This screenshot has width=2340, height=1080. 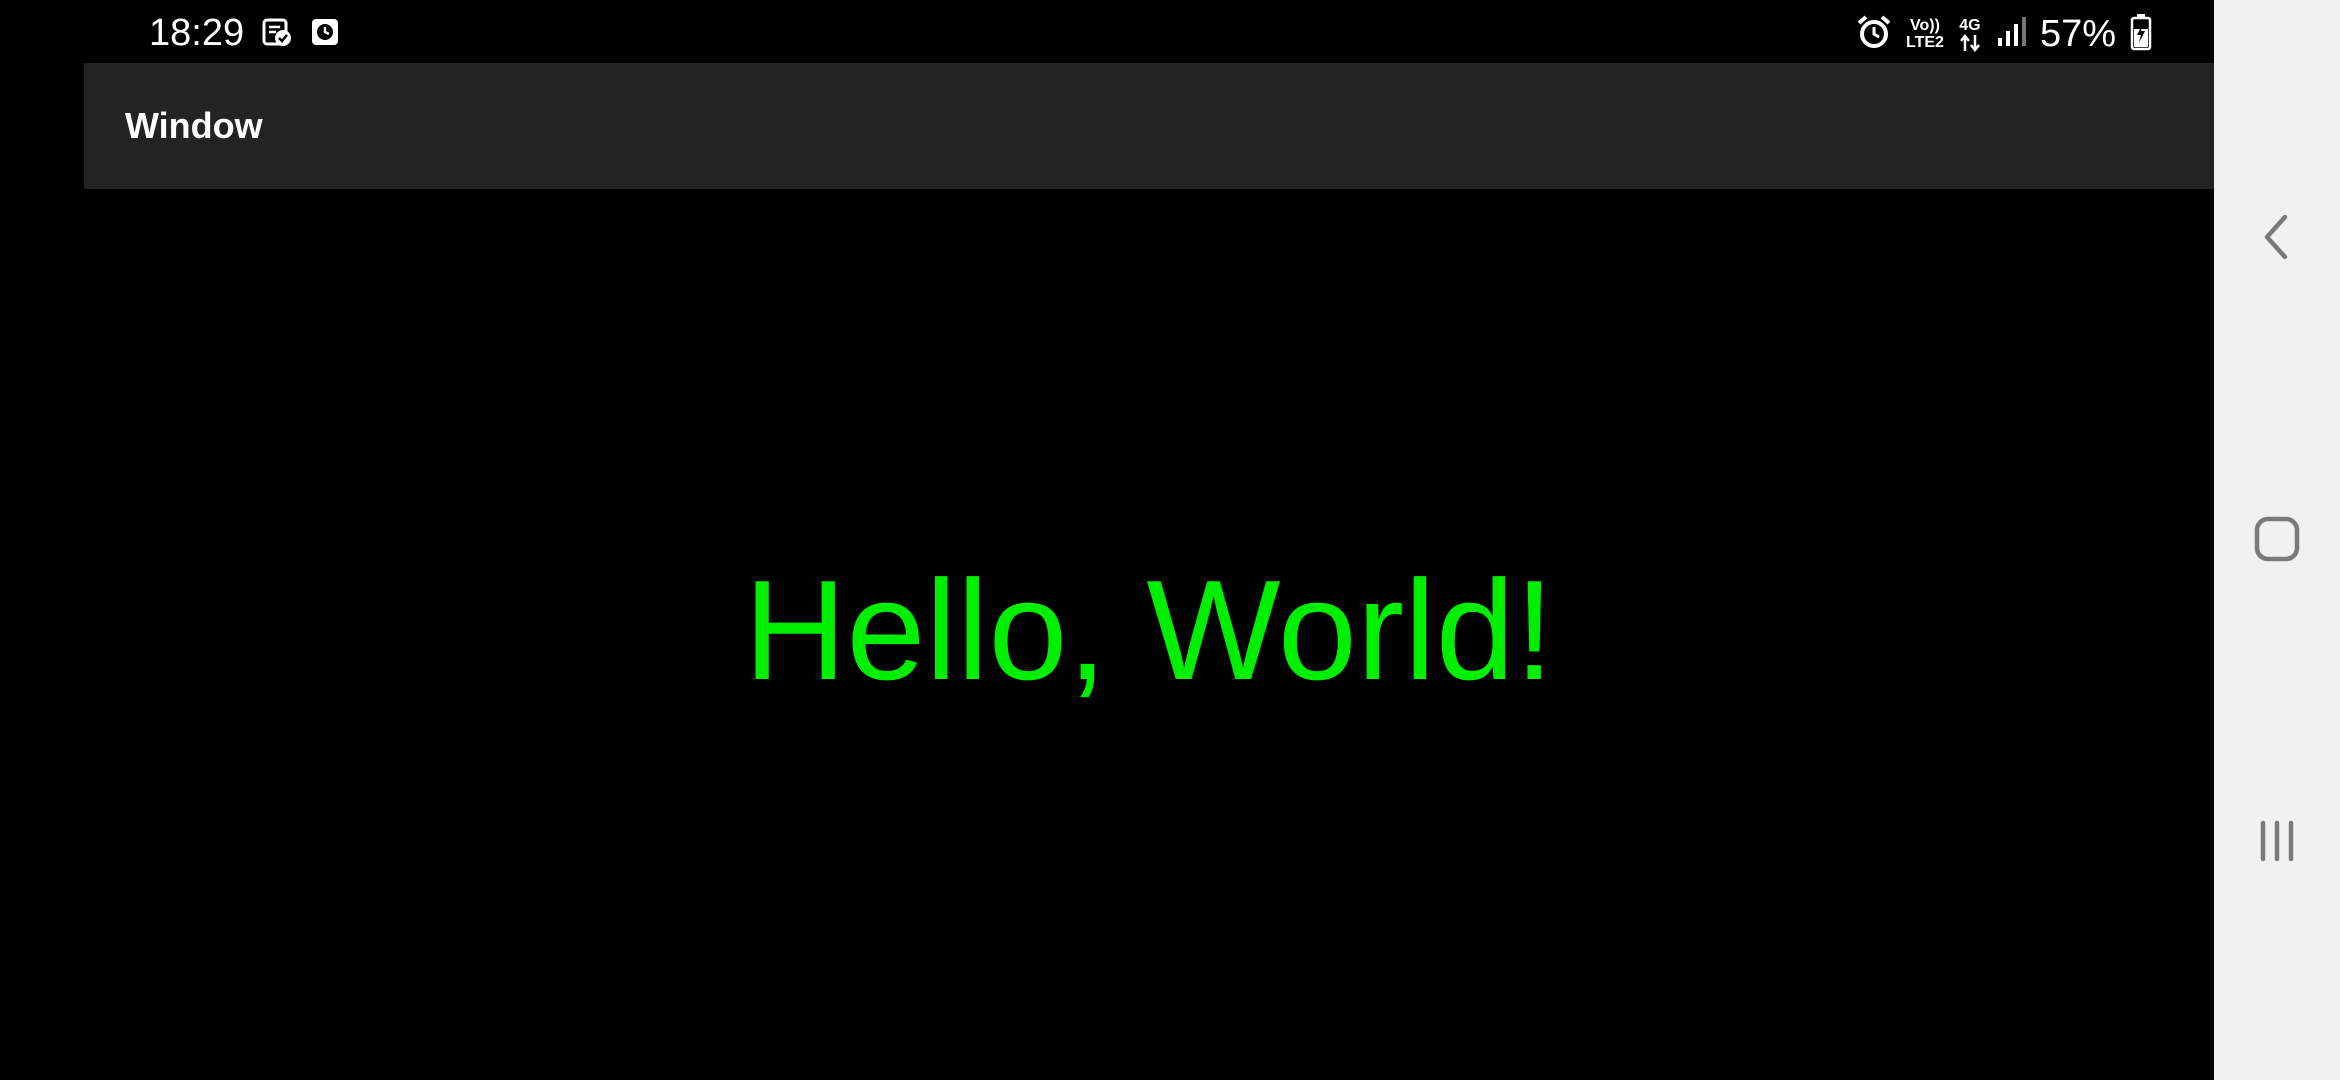 What do you see at coordinates (2077, 34) in the screenshot?
I see `battery-percent: 57%` at bounding box center [2077, 34].